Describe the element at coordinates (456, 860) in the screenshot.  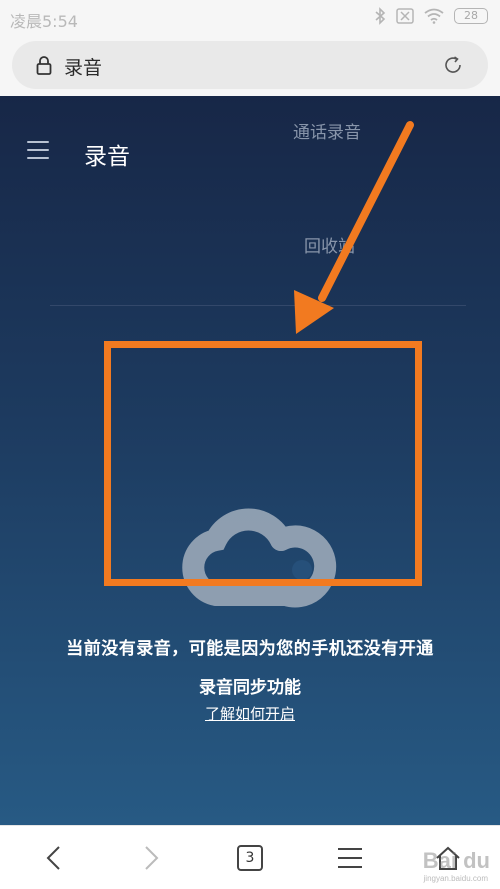
I see `watermark-logo: Bai du` at that location.